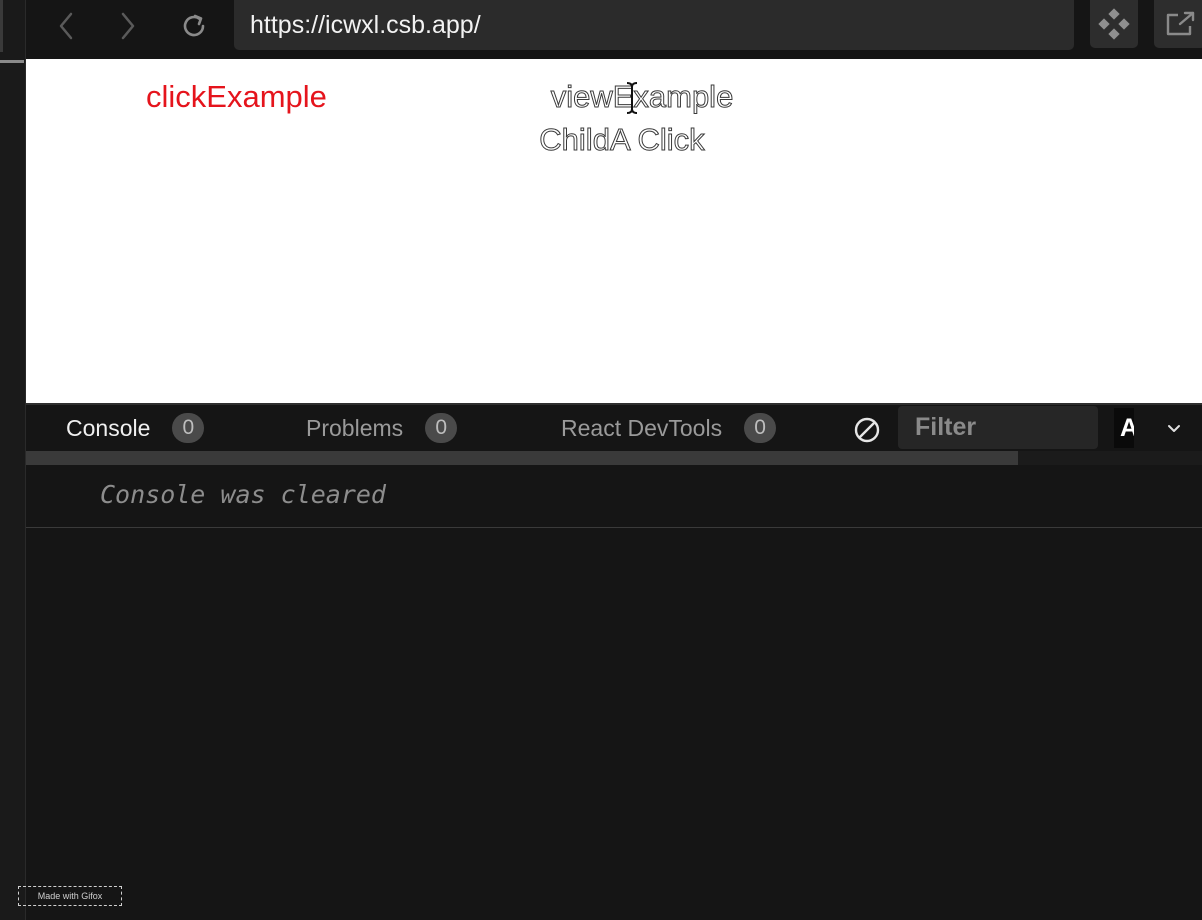 This screenshot has width=1202, height=920. I want to click on tab-label: Problems, so click(355, 427).